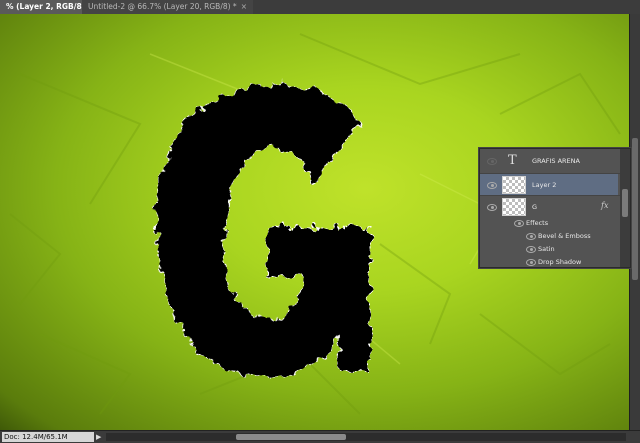 This screenshot has height=443, width=640. I want to click on tab-untitled-2: Untitled-2 @ 66.7% (Layer 20, RGB/8) * ×, so click(167, 7).